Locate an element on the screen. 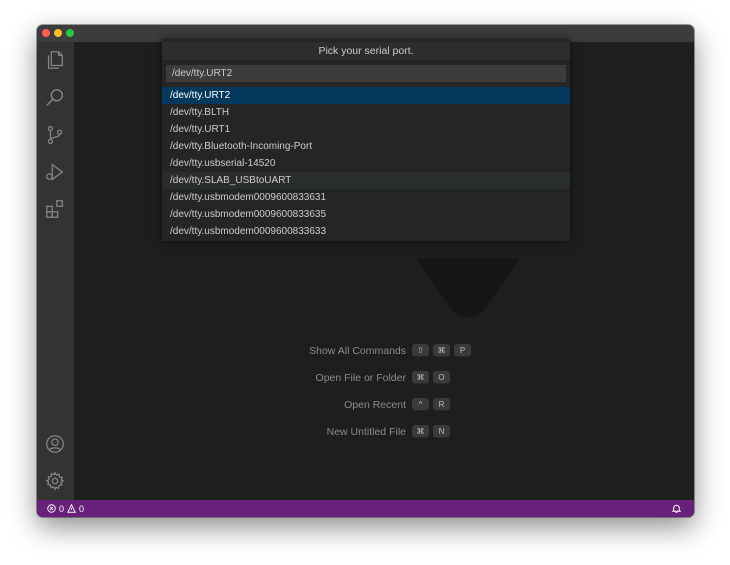  error-count: 0 is located at coordinates (62, 508).